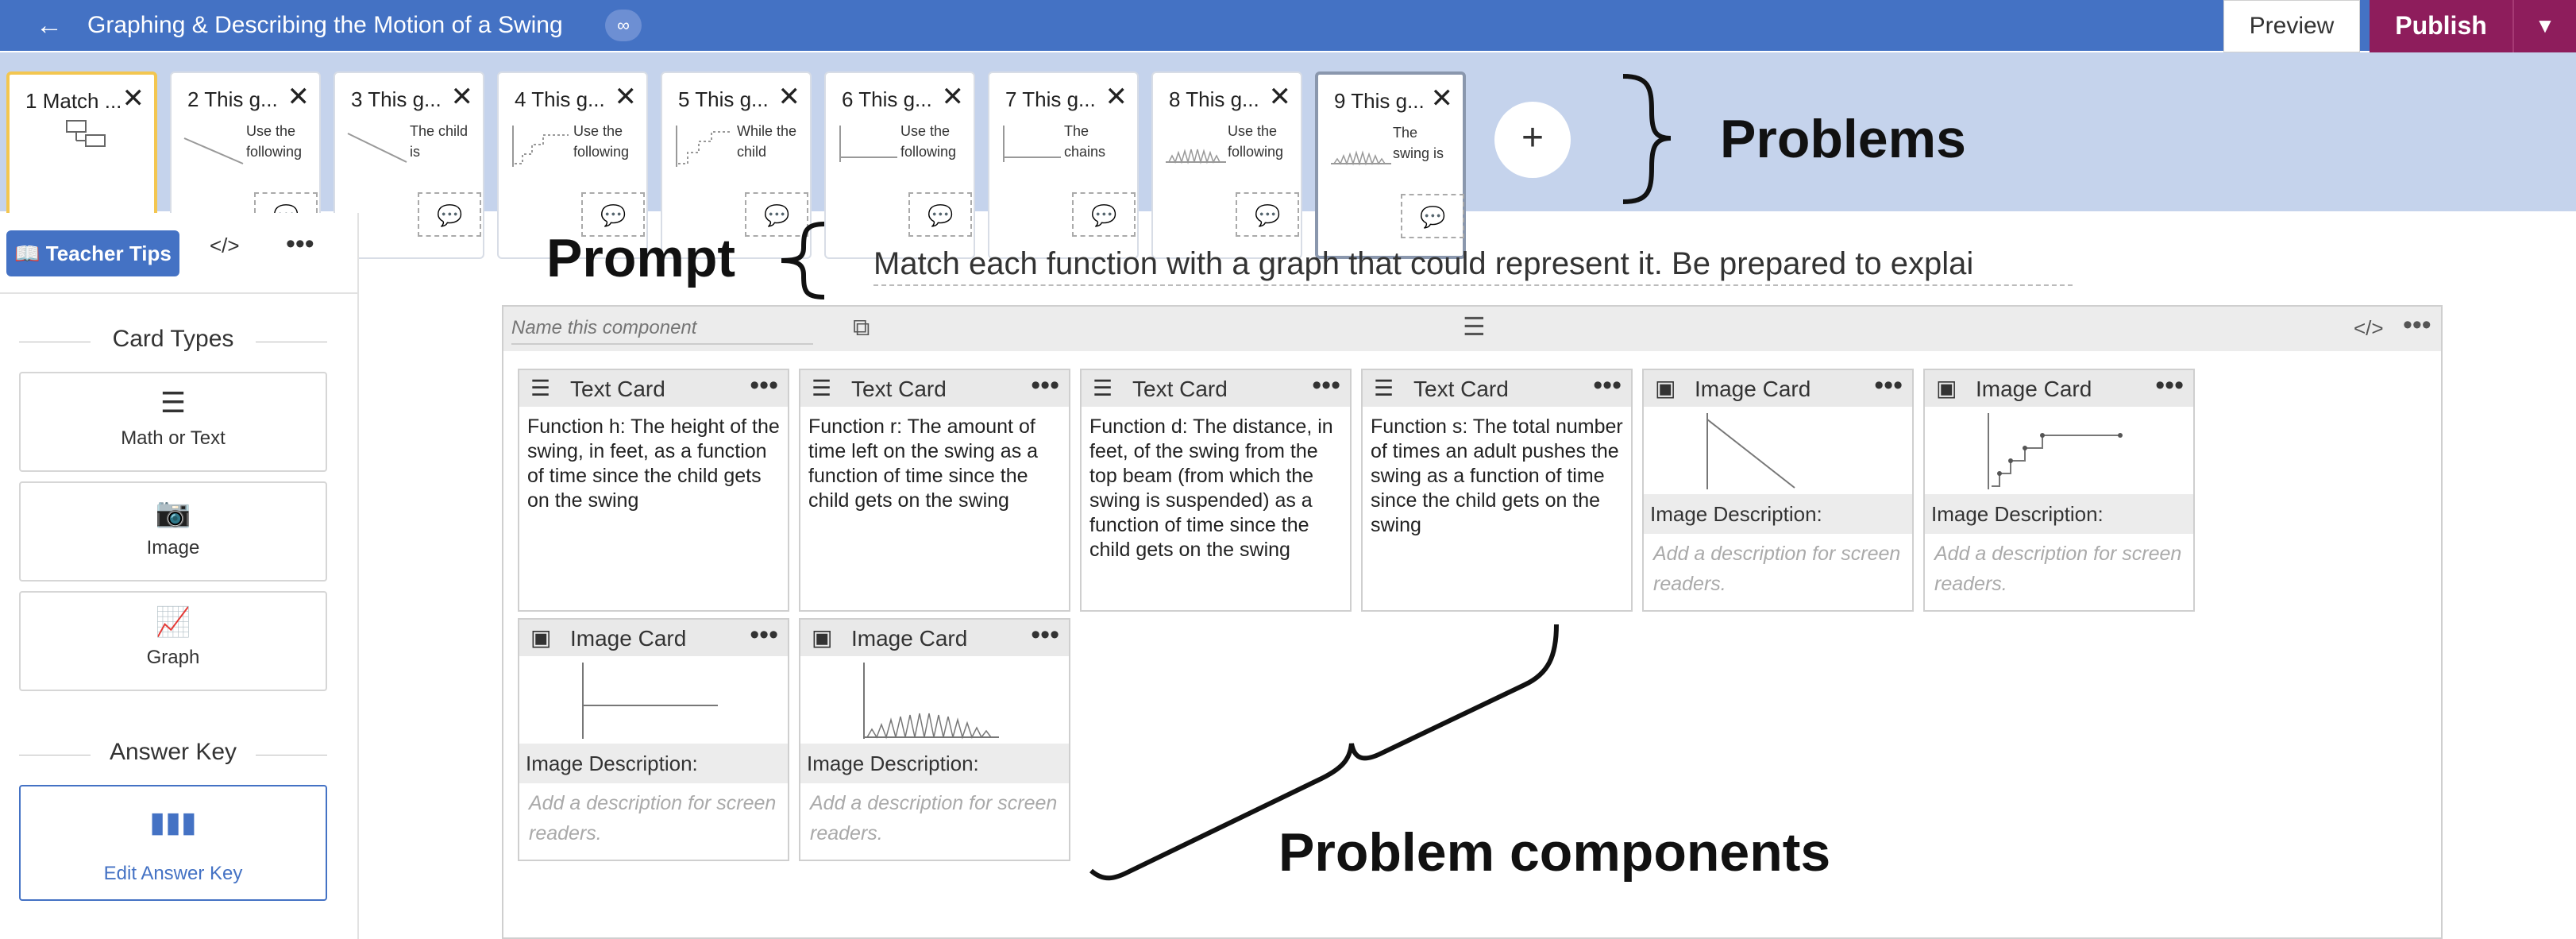  Describe the element at coordinates (173, 843) in the screenshot. I see `edit-answer-key-button: ▮▮▮ Edit Answer Key` at that location.